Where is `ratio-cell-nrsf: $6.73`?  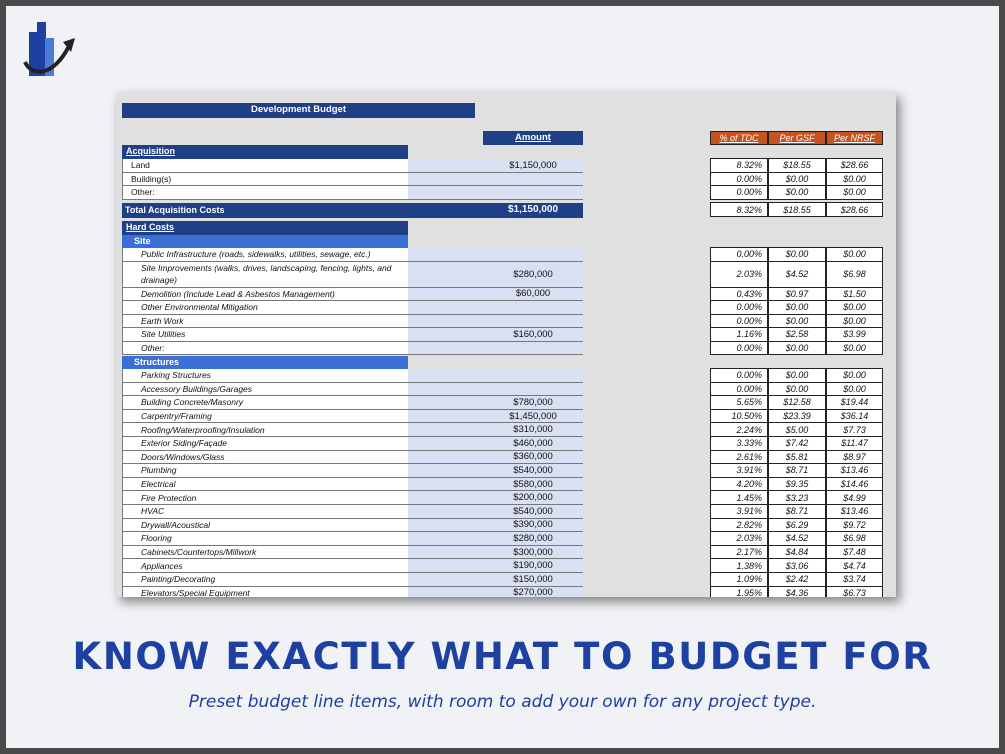 ratio-cell-nrsf: $6.73 is located at coordinates (854, 591).